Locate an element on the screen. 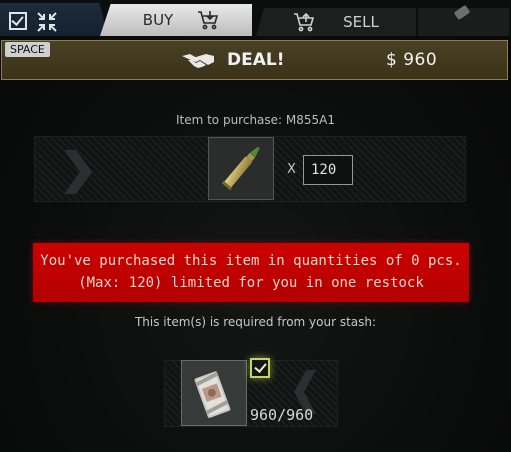  tab-sell-label: SELL is located at coordinates (361, 22).